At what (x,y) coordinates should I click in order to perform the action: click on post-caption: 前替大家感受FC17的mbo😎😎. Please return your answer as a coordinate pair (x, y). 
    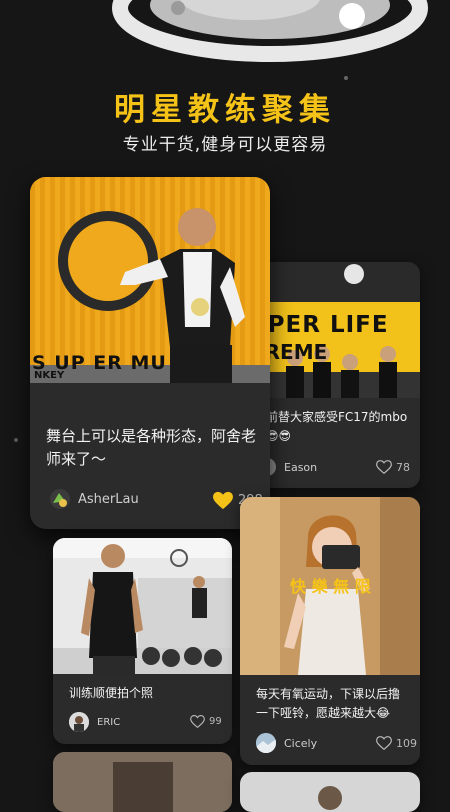
    Looking at the image, I should click on (337, 426).